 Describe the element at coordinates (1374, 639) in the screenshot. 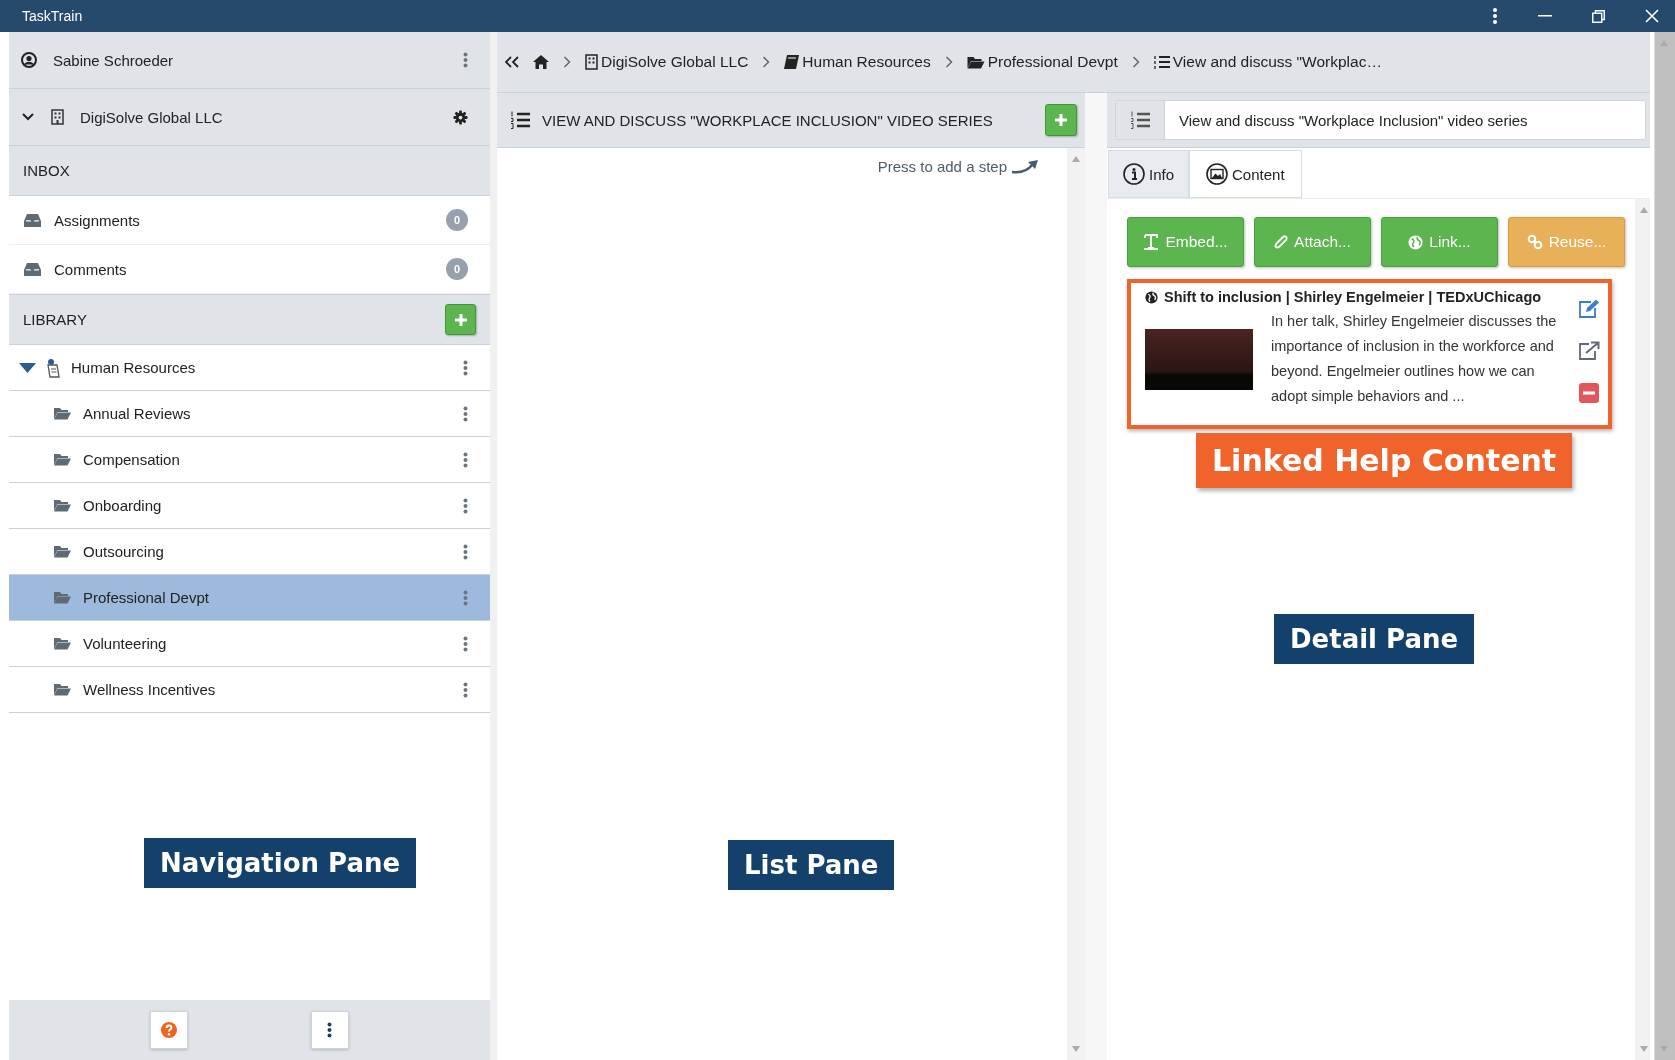

I see `callout-label: Detail Pane` at that location.